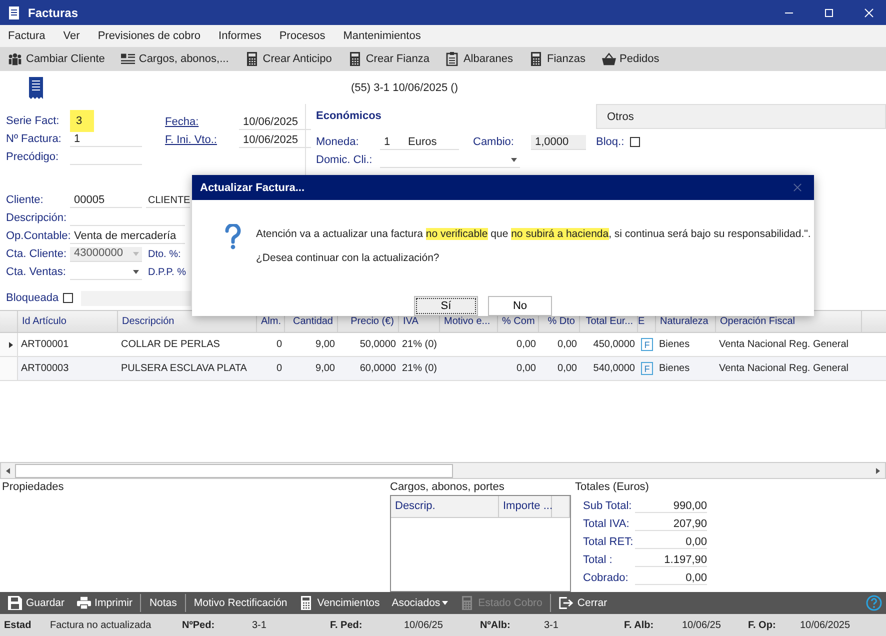 The image size is (886, 636). What do you see at coordinates (566, 603) in the screenshot?
I see `exit-icon` at bounding box center [566, 603].